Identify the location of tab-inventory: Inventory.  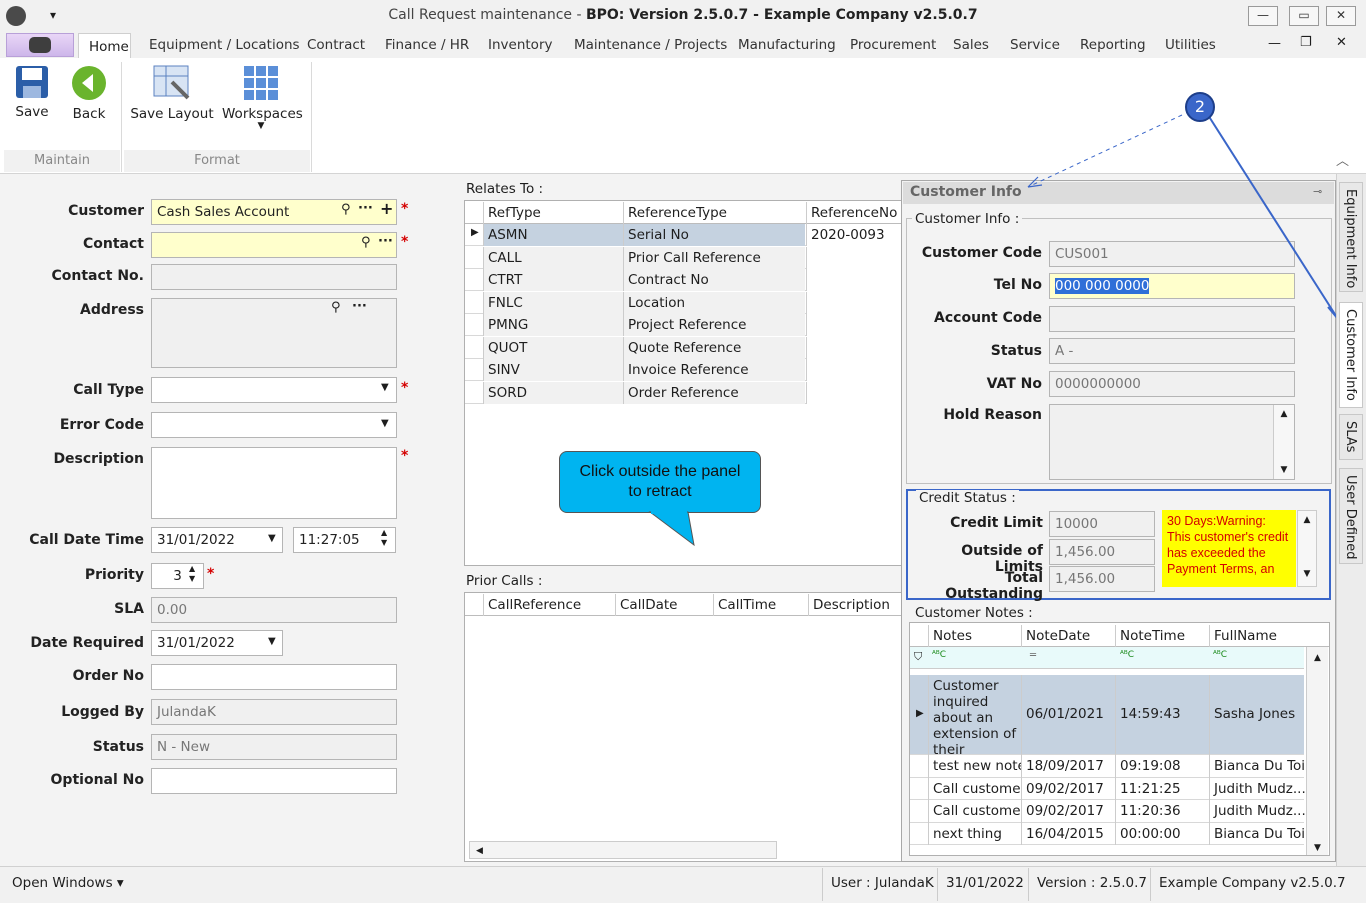
(520, 45).